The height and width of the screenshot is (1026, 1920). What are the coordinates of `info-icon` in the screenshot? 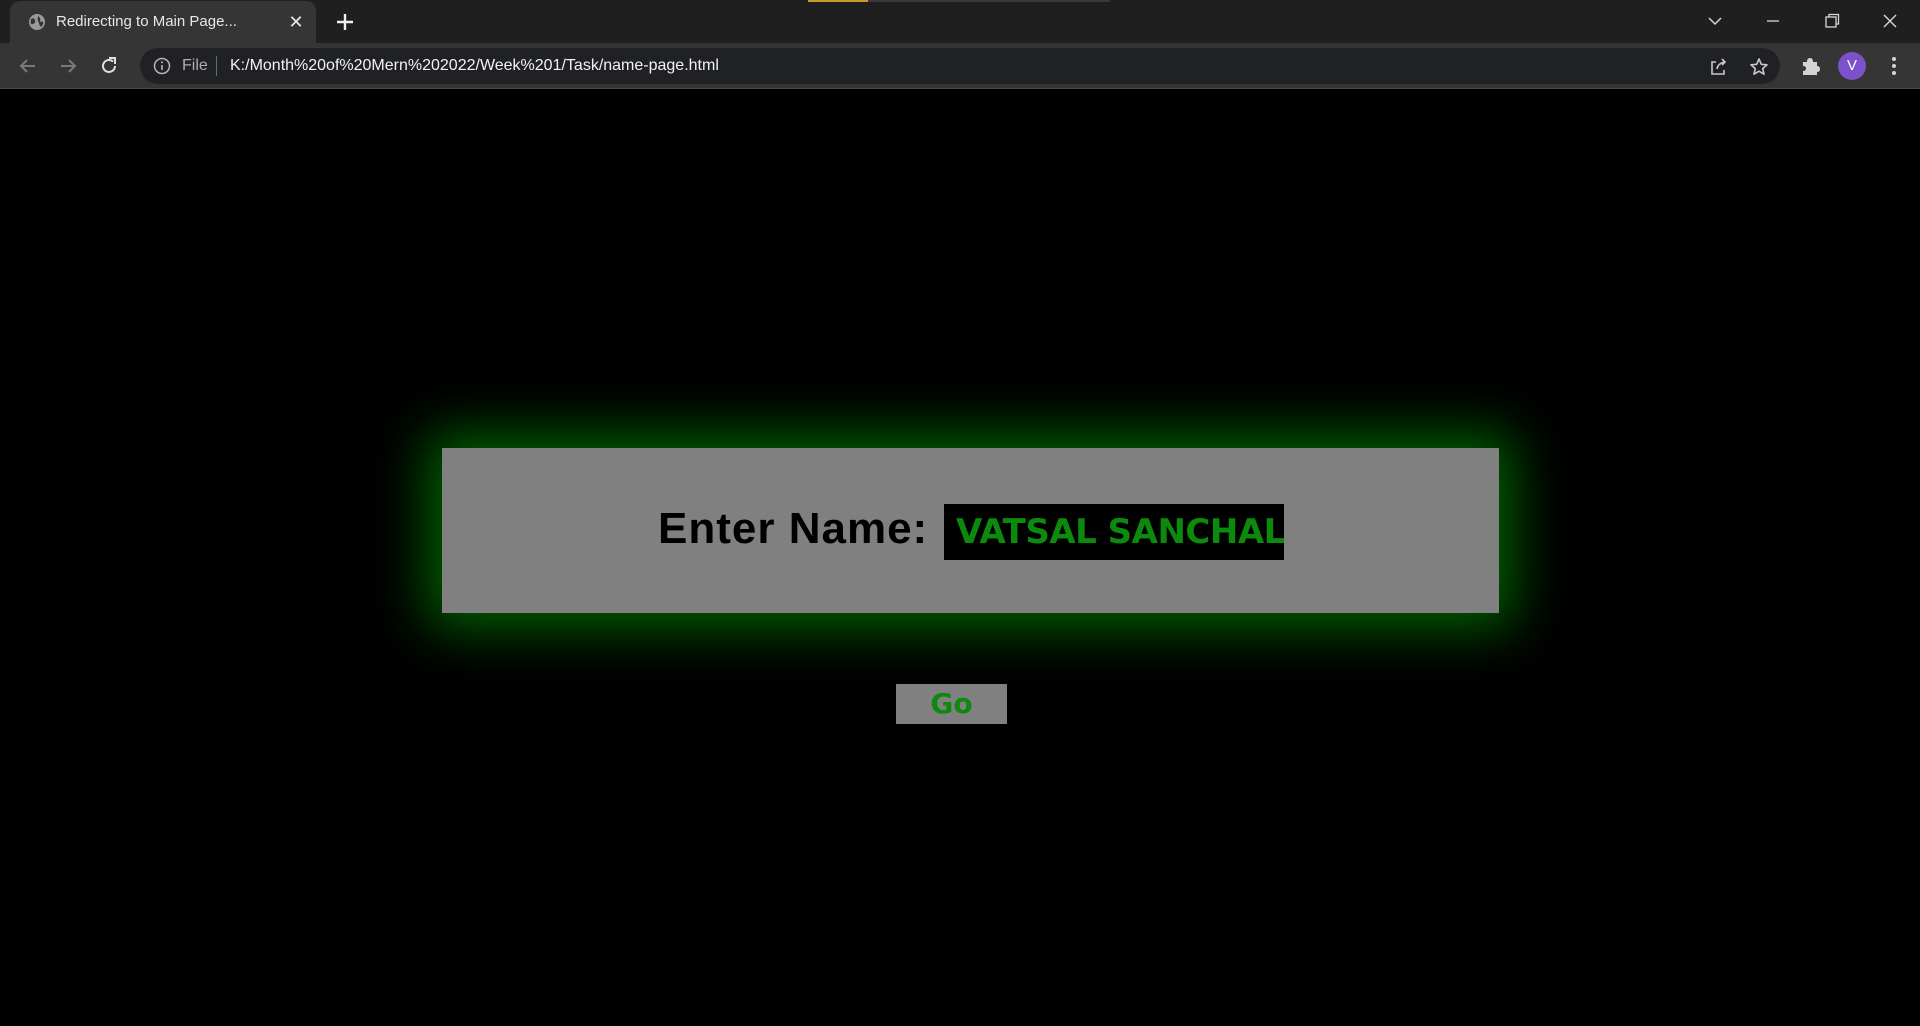 It's located at (162, 66).